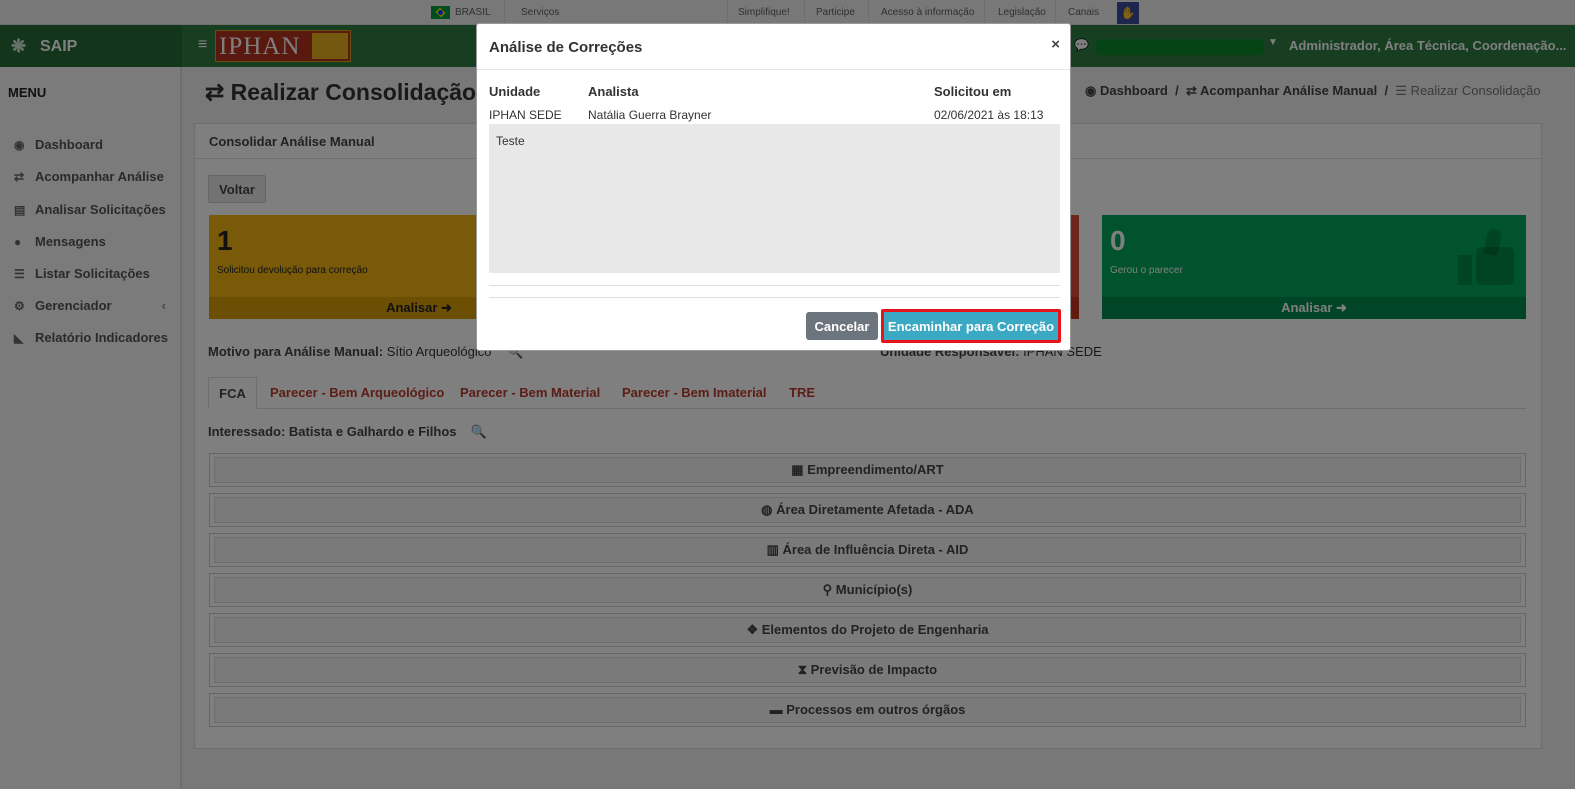 The height and width of the screenshot is (789, 1575). What do you see at coordinates (1055, 44) in the screenshot?
I see `close-icon: ×` at bounding box center [1055, 44].